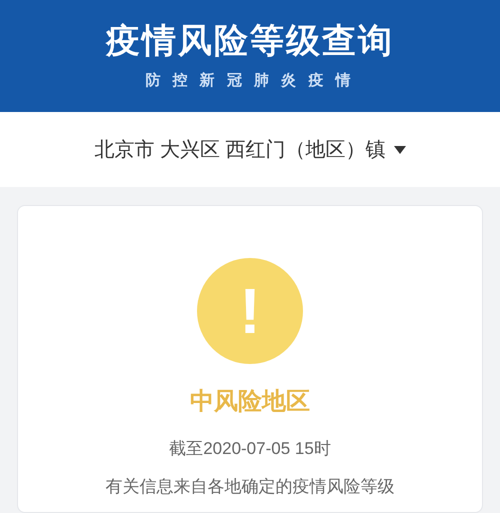  Describe the element at coordinates (250, 449) in the screenshot. I see `update-time: 截至2020-07-05 15时` at that location.